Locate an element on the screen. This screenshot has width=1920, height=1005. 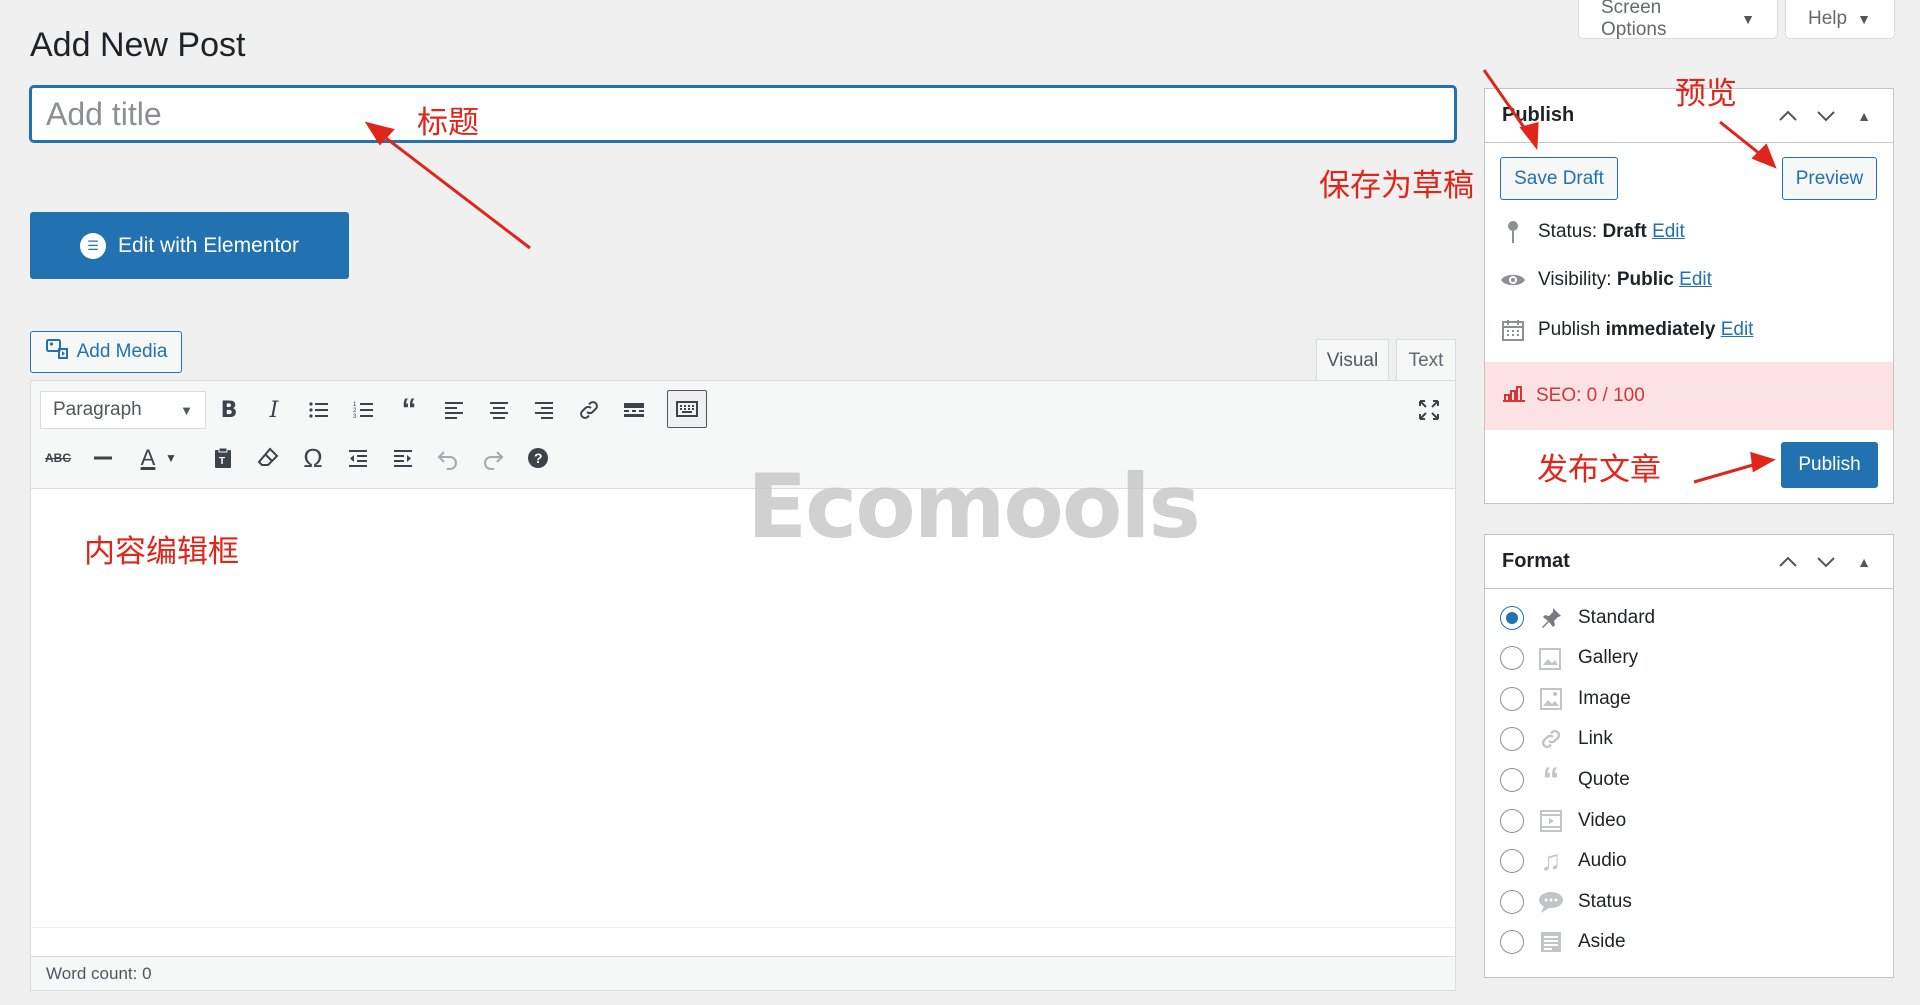
annotation-publish: 发布文章 is located at coordinates (1599, 470).